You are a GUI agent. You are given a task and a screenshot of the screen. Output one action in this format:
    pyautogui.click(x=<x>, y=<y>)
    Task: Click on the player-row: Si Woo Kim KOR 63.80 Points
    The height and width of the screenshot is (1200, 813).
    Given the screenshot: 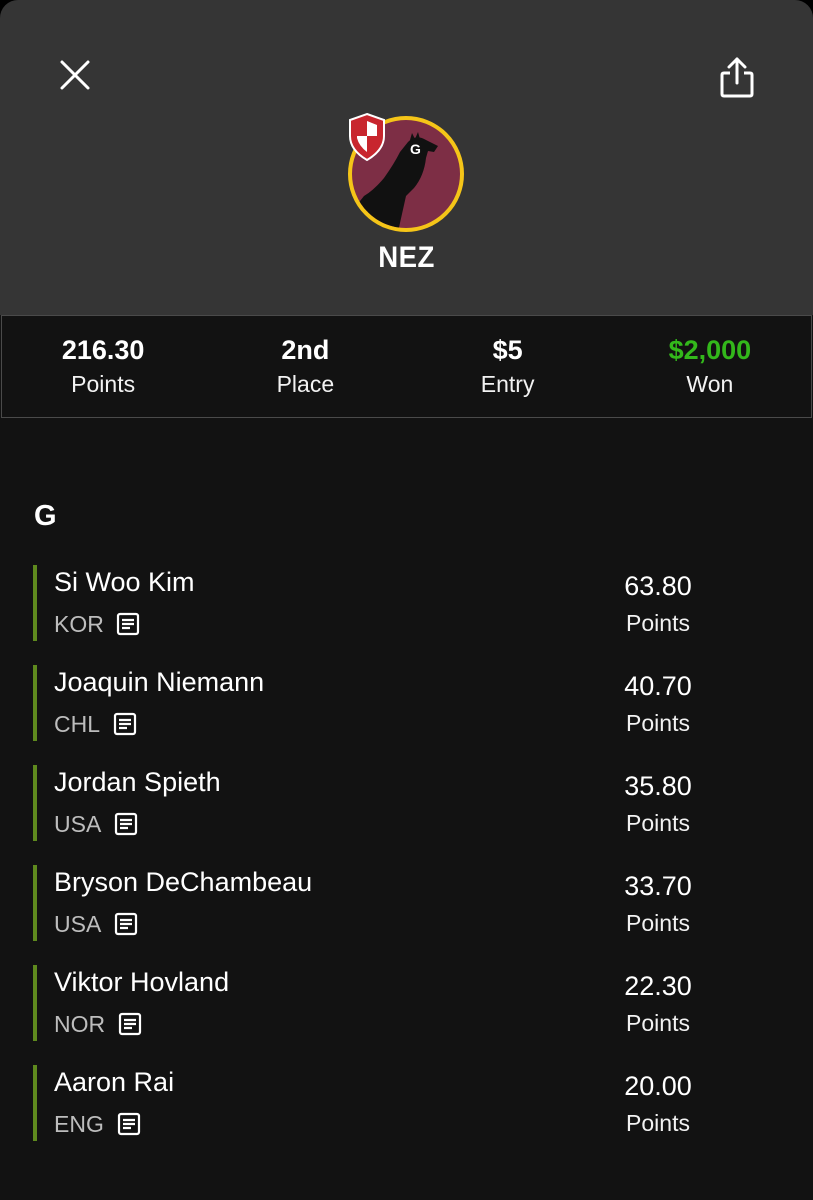 What is the action you would take?
    pyautogui.click(x=393, y=603)
    